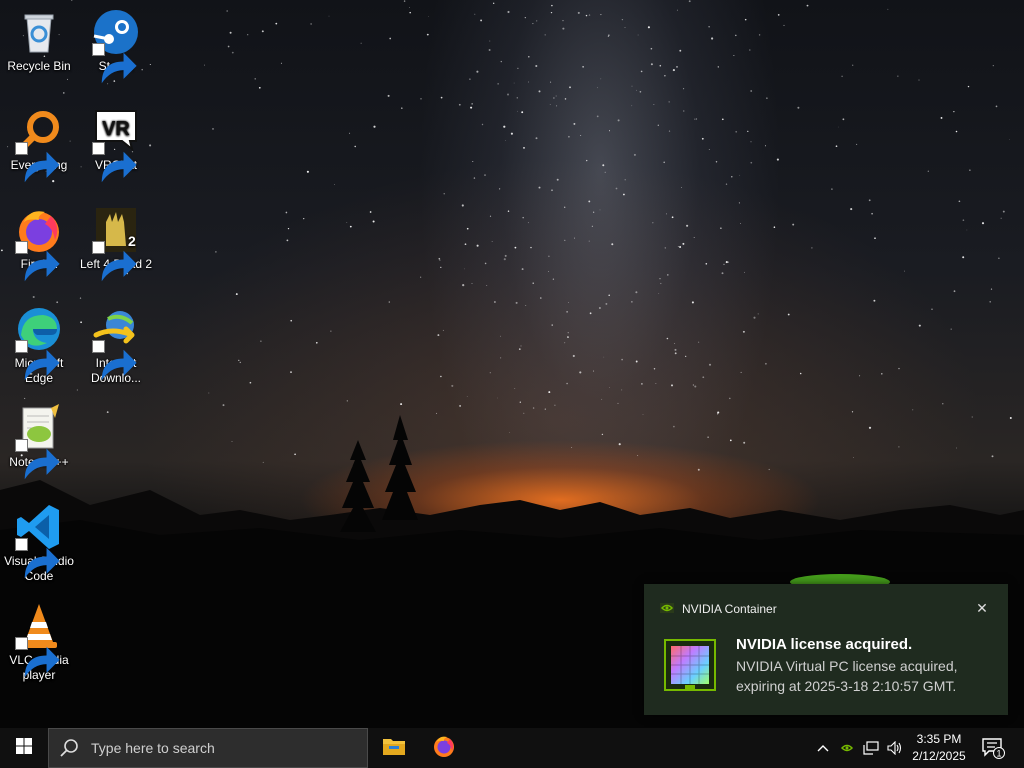 The width and height of the screenshot is (1024, 768). What do you see at coordinates (871, 748) in the screenshot?
I see `network-icon` at bounding box center [871, 748].